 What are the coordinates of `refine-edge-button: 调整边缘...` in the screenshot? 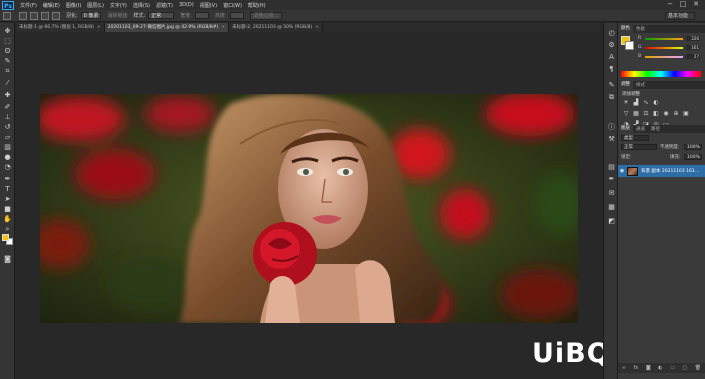 It's located at (266, 15).